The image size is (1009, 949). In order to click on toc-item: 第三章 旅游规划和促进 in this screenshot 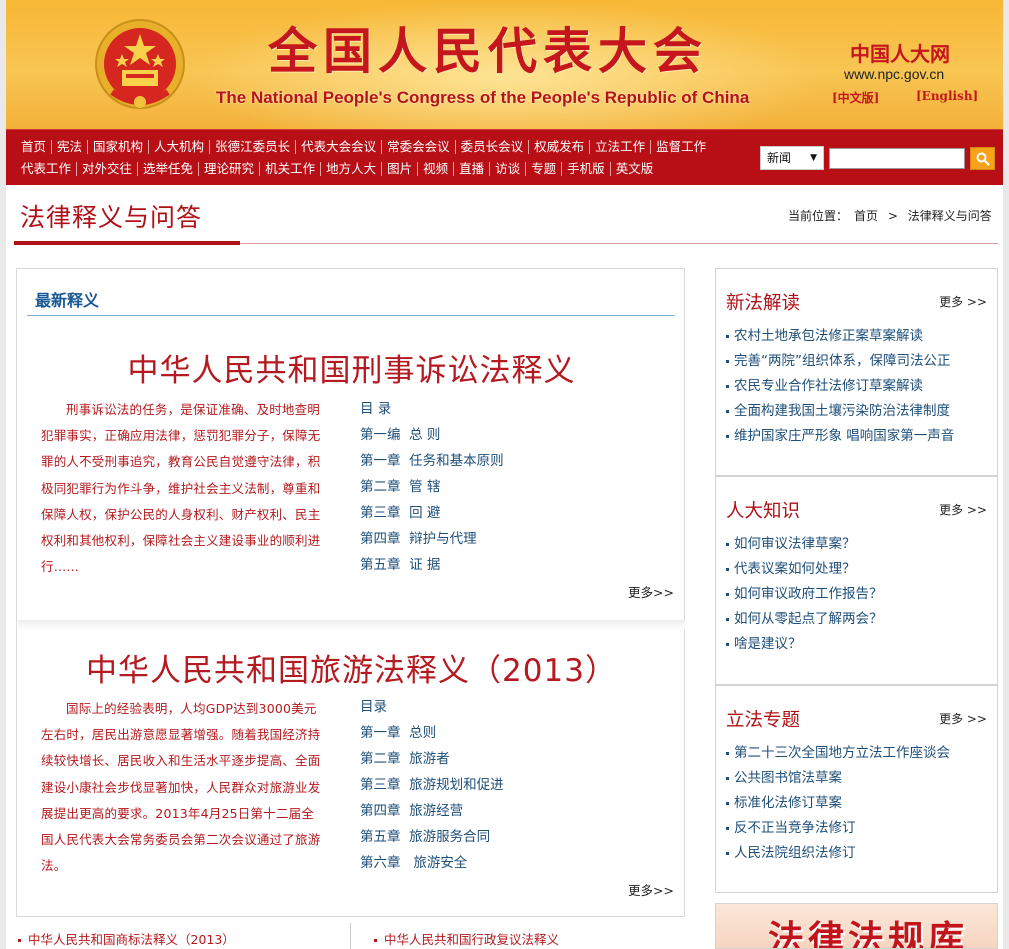, I will do `click(510, 785)`.